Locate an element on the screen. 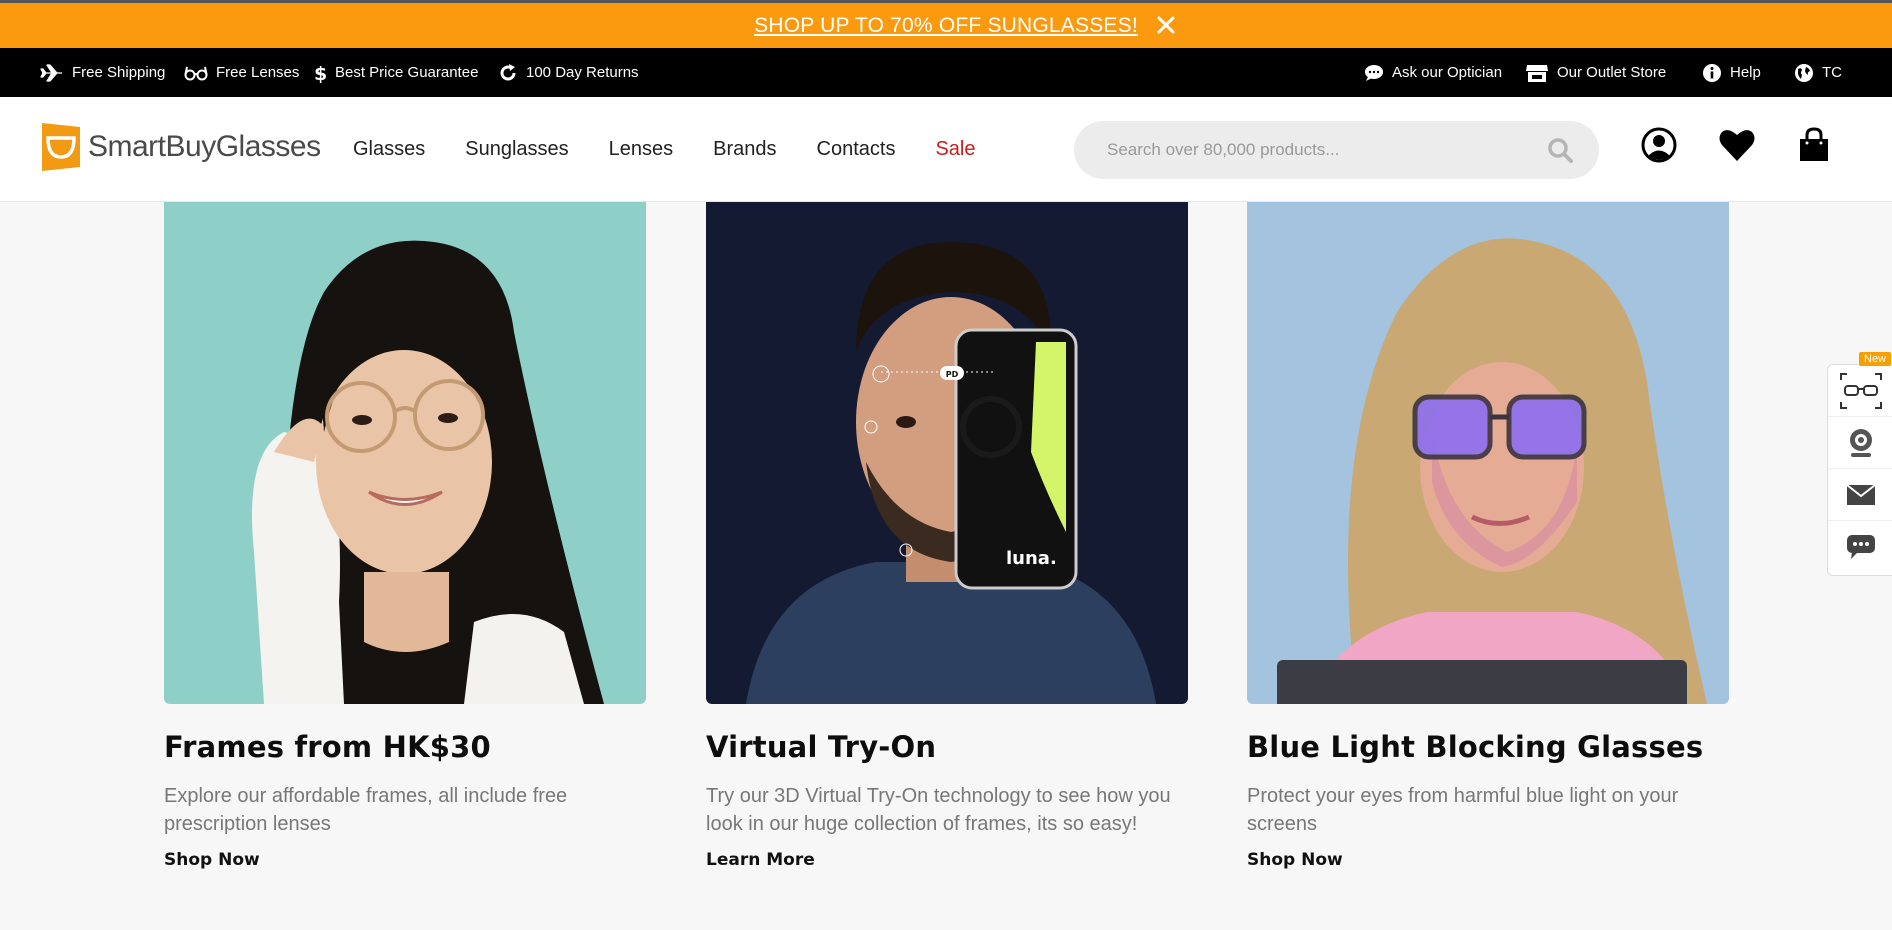 The width and height of the screenshot is (1892, 930). region-selector: TC is located at coordinates (1818, 72).